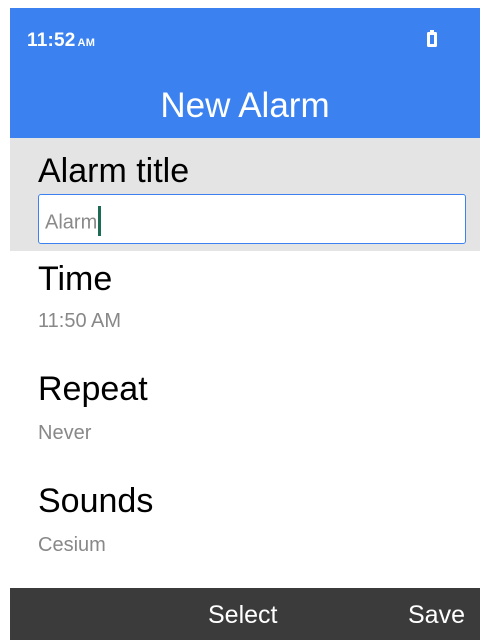  Describe the element at coordinates (51, 40) in the screenshot. I see `status-time-value: 11:52` at that location.